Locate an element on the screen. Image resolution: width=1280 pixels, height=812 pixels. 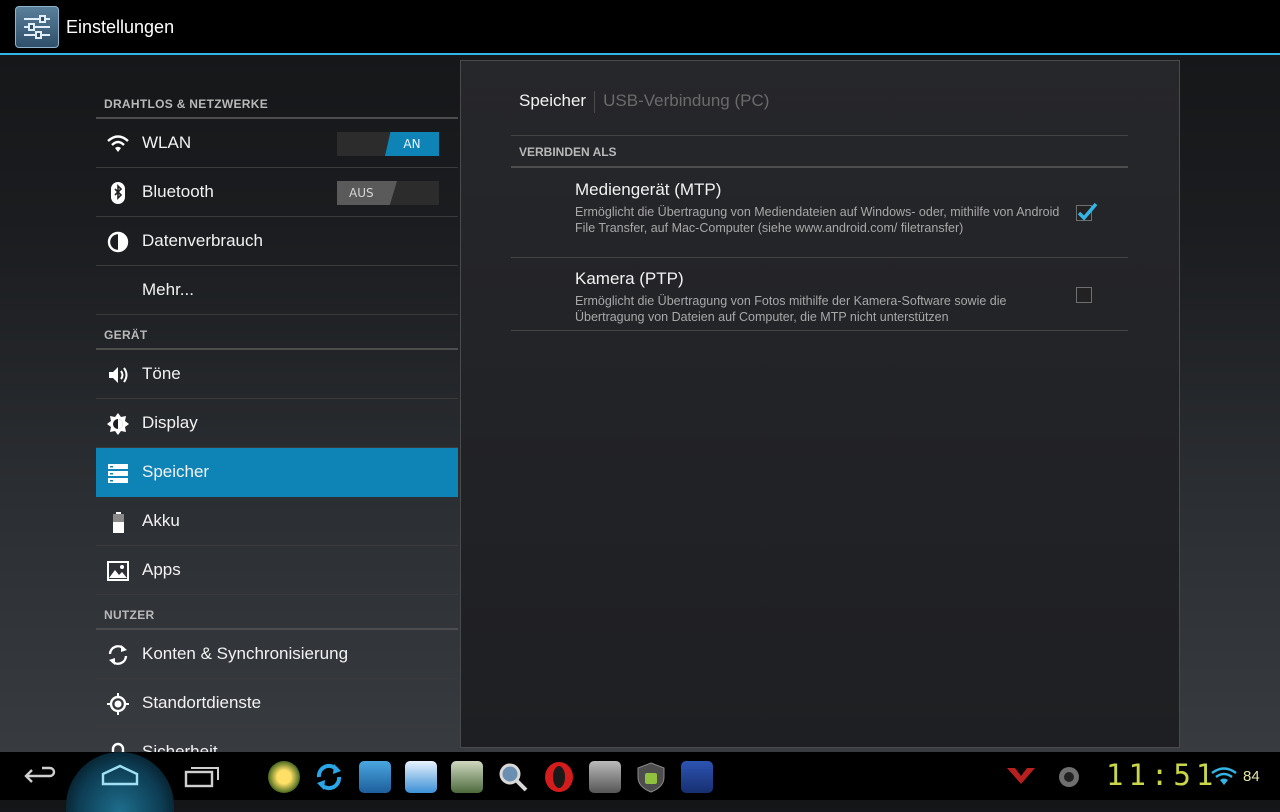
wifi-icon is located at coordinates (118, 144).